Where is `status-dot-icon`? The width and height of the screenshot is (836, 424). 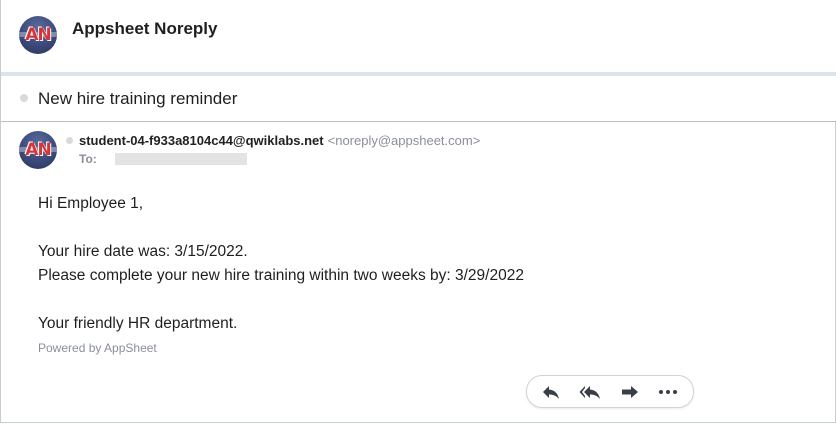 status-dot-icon is located at coordinates (69, 140).